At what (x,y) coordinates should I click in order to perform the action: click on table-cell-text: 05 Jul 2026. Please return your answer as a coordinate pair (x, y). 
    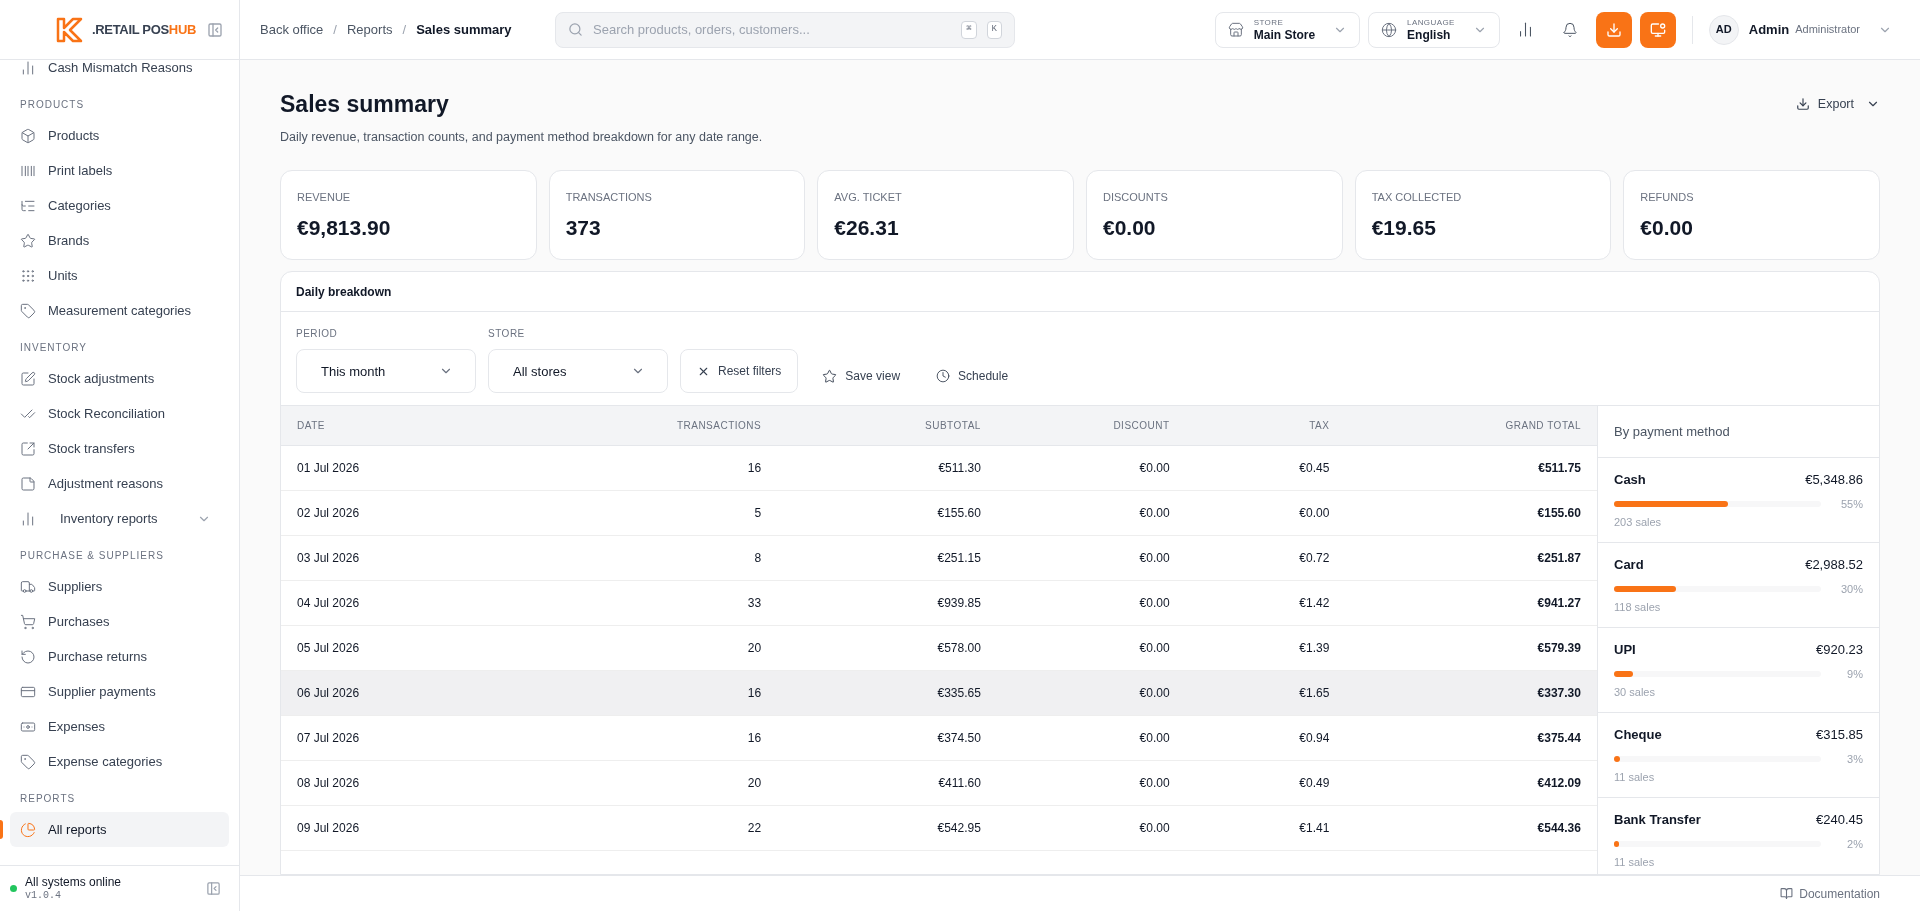
    Looking at the image, I should click on (328, 649).